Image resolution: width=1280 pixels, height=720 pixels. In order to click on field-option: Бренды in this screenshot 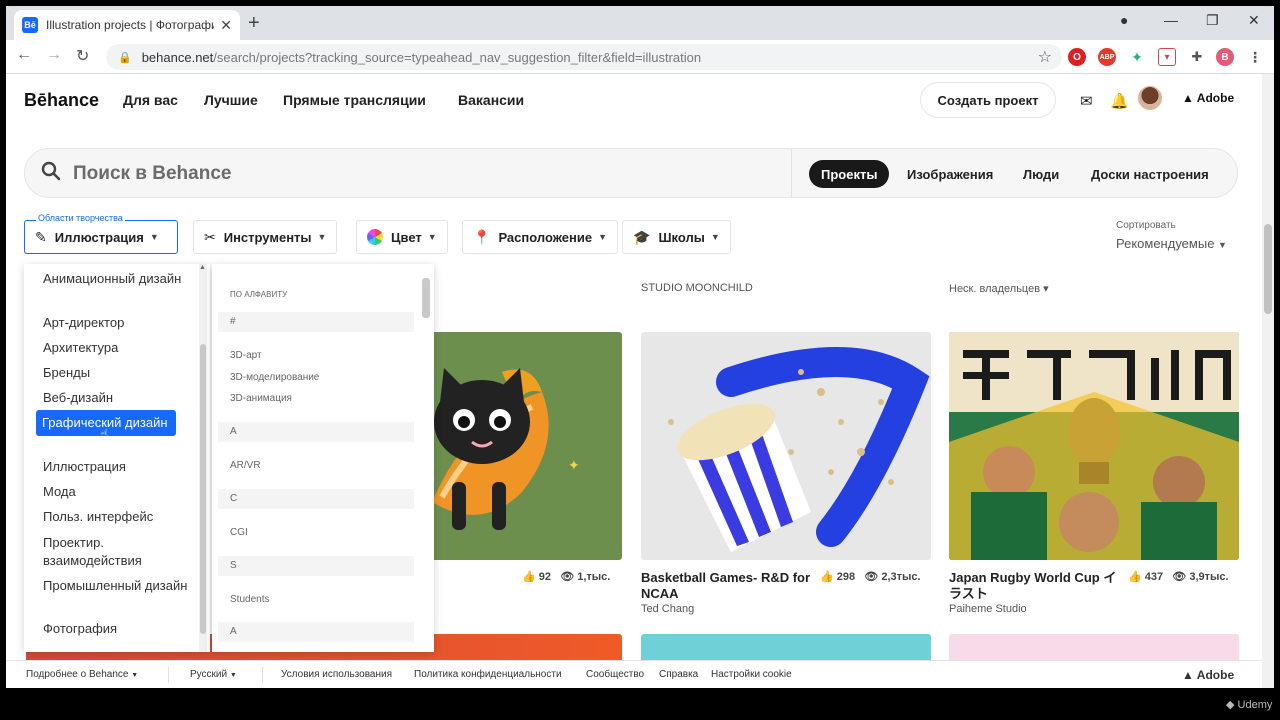, I will do `click(118, 373)`.